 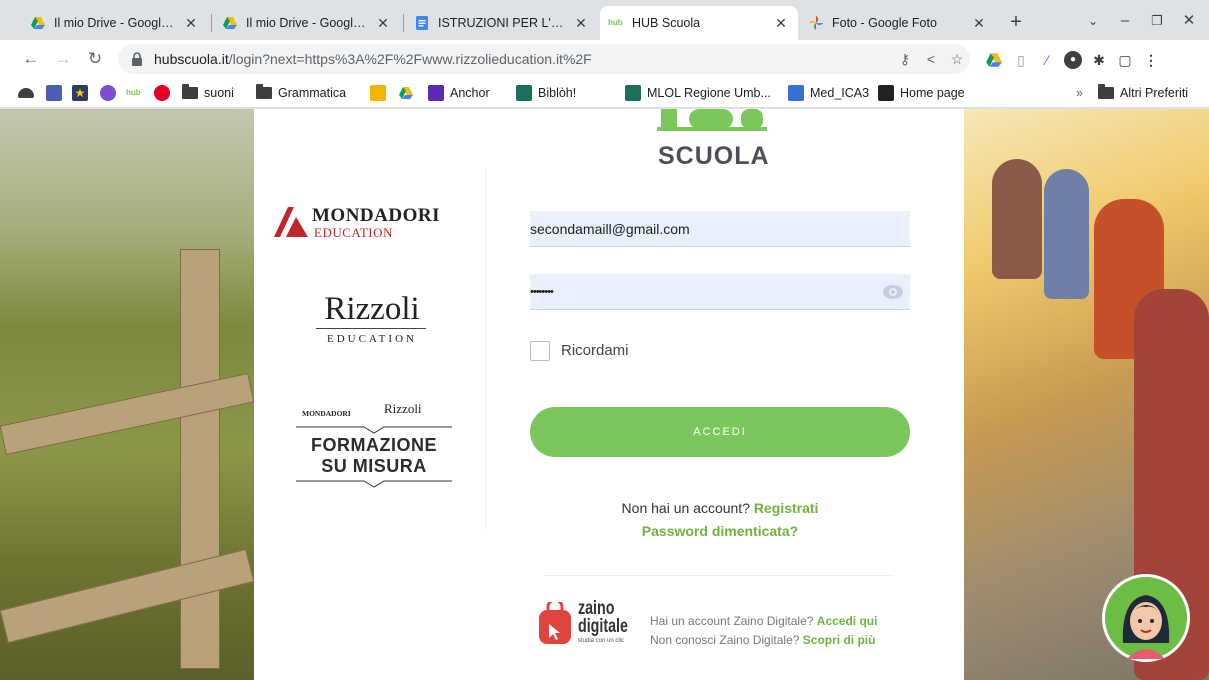 What do you see at coordinates (666, 23) in the screenshot?
I see `tab-title: HUB Scuola` at bounding box center [666, 23].